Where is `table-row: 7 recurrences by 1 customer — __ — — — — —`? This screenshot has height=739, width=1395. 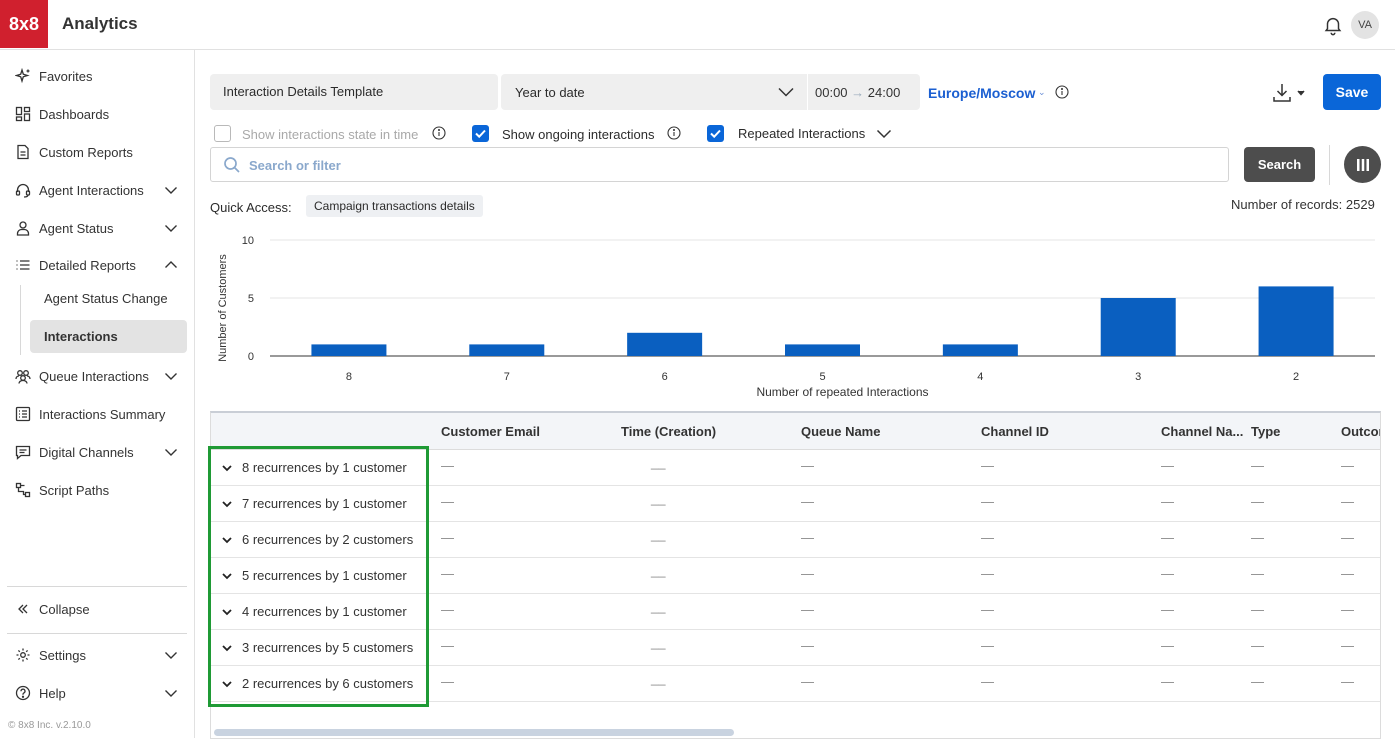
table-row: 7 recurrences by 1 customer — __ — — — — — is located at coordinates (795, 504).